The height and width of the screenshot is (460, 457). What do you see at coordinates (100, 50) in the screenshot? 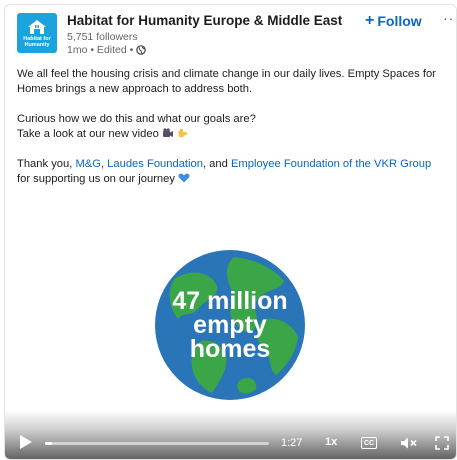
I see `post-time: 1mo • Edited •` at bounding box center [100, 50].